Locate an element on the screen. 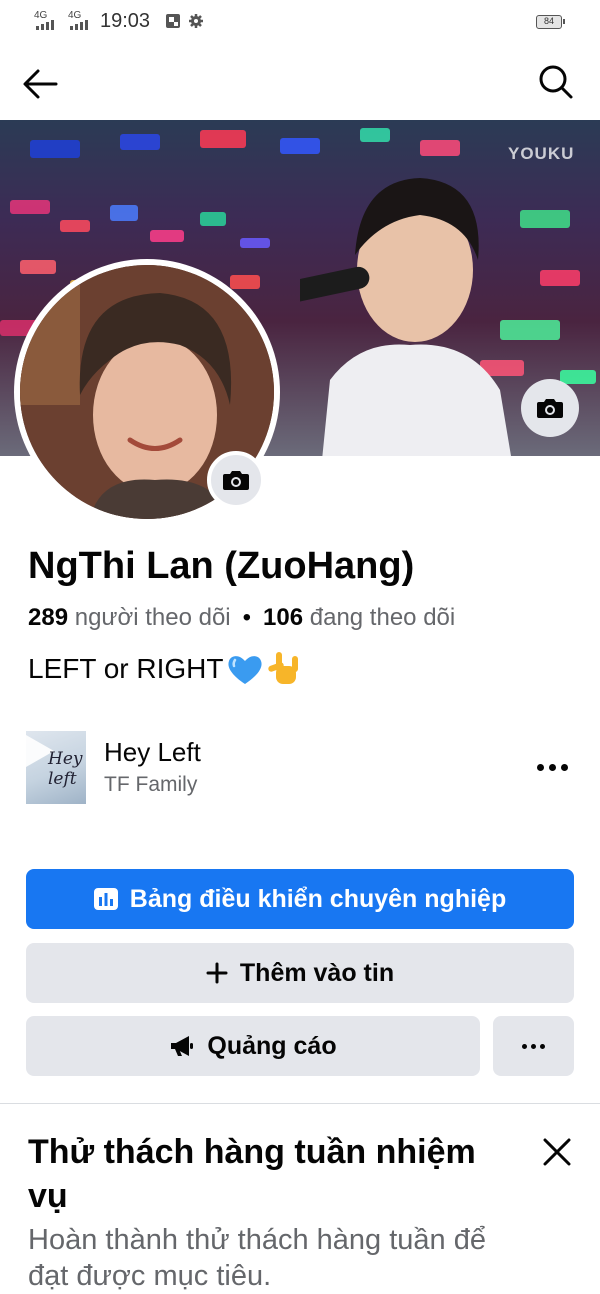  more-options-button is located at coordinates (533, 1046).